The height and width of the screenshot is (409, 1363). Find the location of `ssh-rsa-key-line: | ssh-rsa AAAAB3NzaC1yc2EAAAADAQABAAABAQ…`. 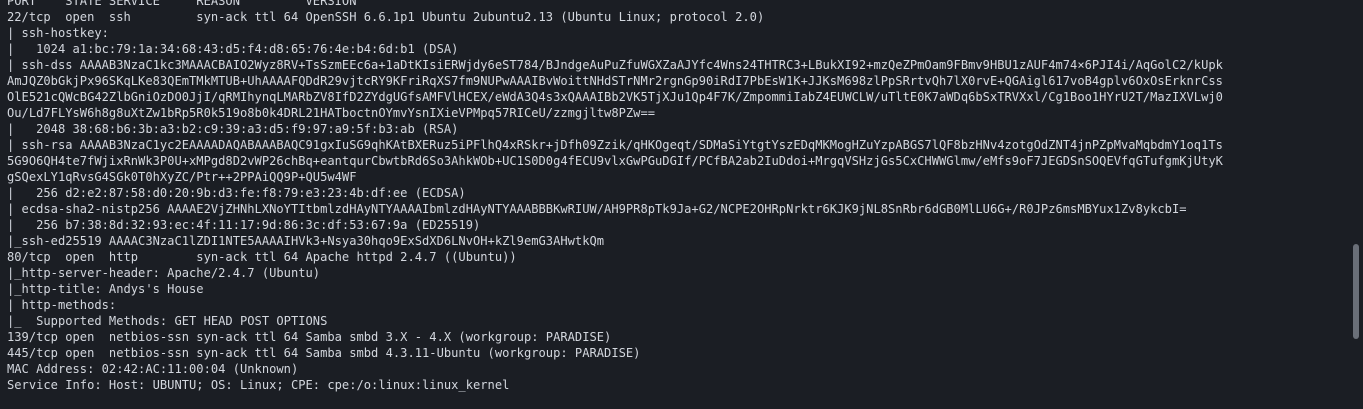

ssh-rsa-key-line: | ssh-rsa AAAAB3NzaC1yc2EAAAADAQABAAABAQ… is located at coordinates (615, 145).